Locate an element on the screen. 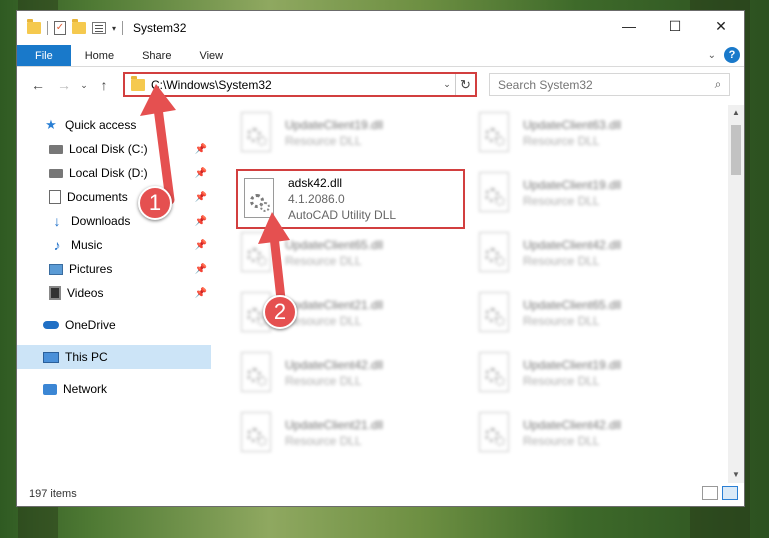 Image resolution: width=769 pixels, height=538 pixels. details-view-icon is located at coordinates (710, 493).